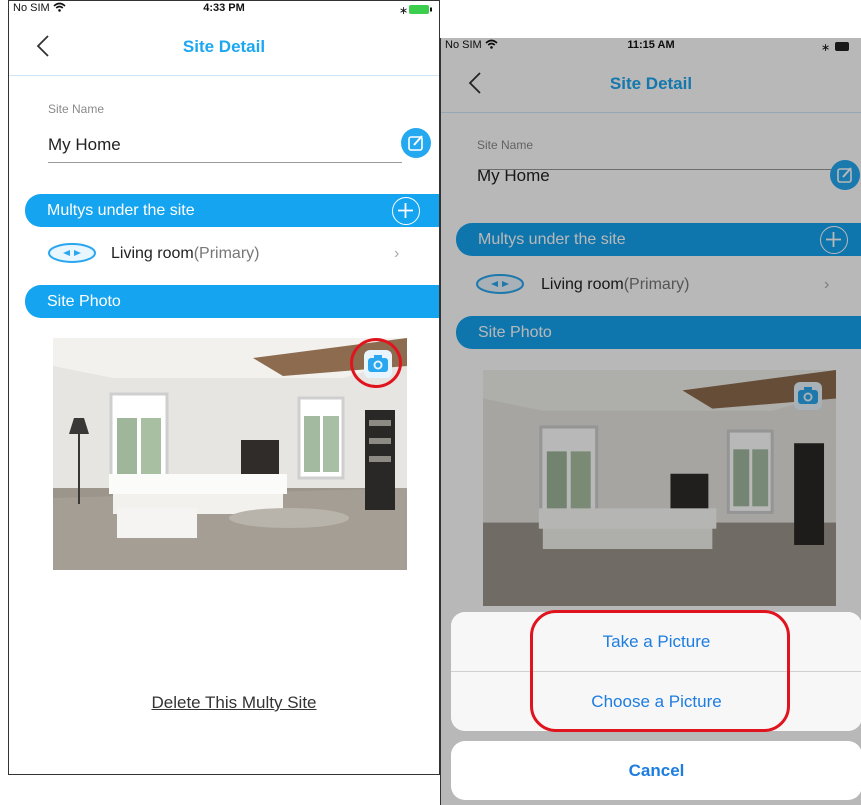 Image resolution: width=861 pixels, height=805 pixels. I want to click on site-name-value: My Home, so click(84, 144).